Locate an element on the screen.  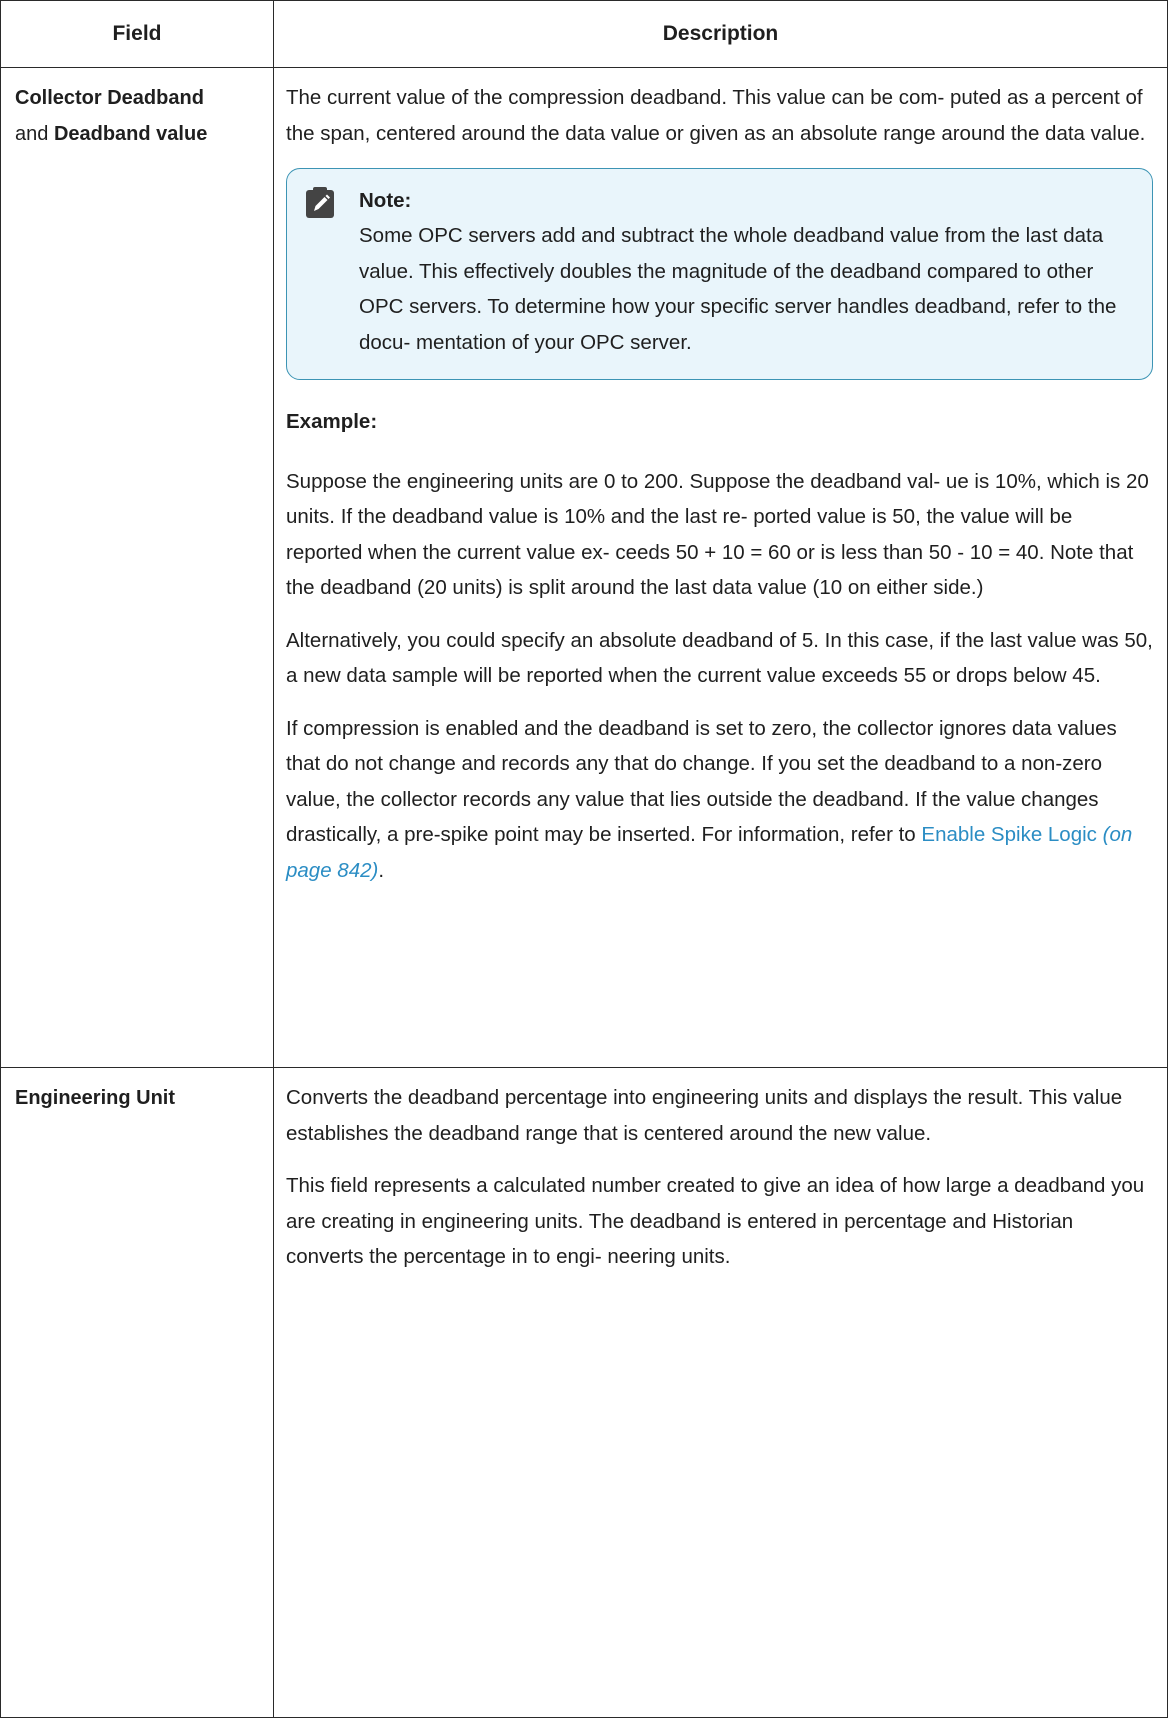
note-title: Note: is located at coordinates (385, 200).